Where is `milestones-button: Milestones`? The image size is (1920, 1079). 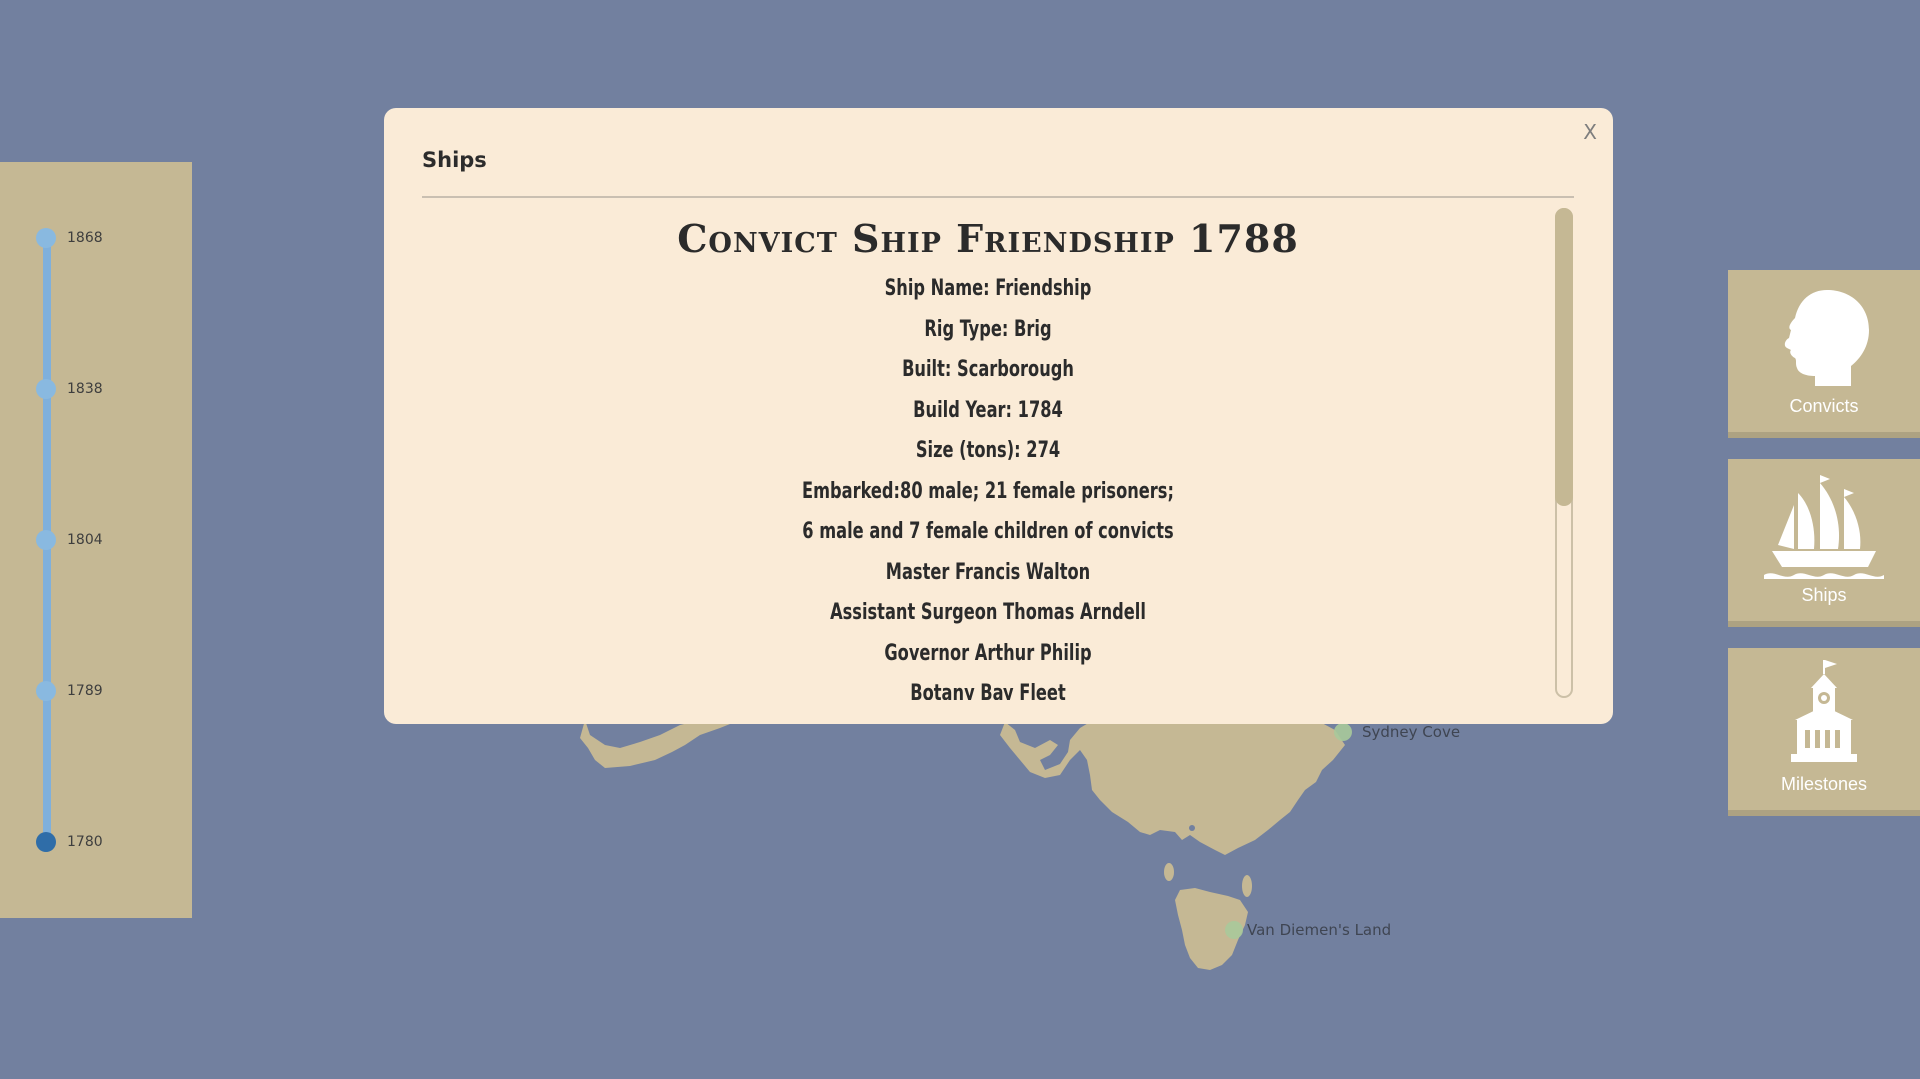 milestones-button: Milestones is located at coordinates (1824, 732).